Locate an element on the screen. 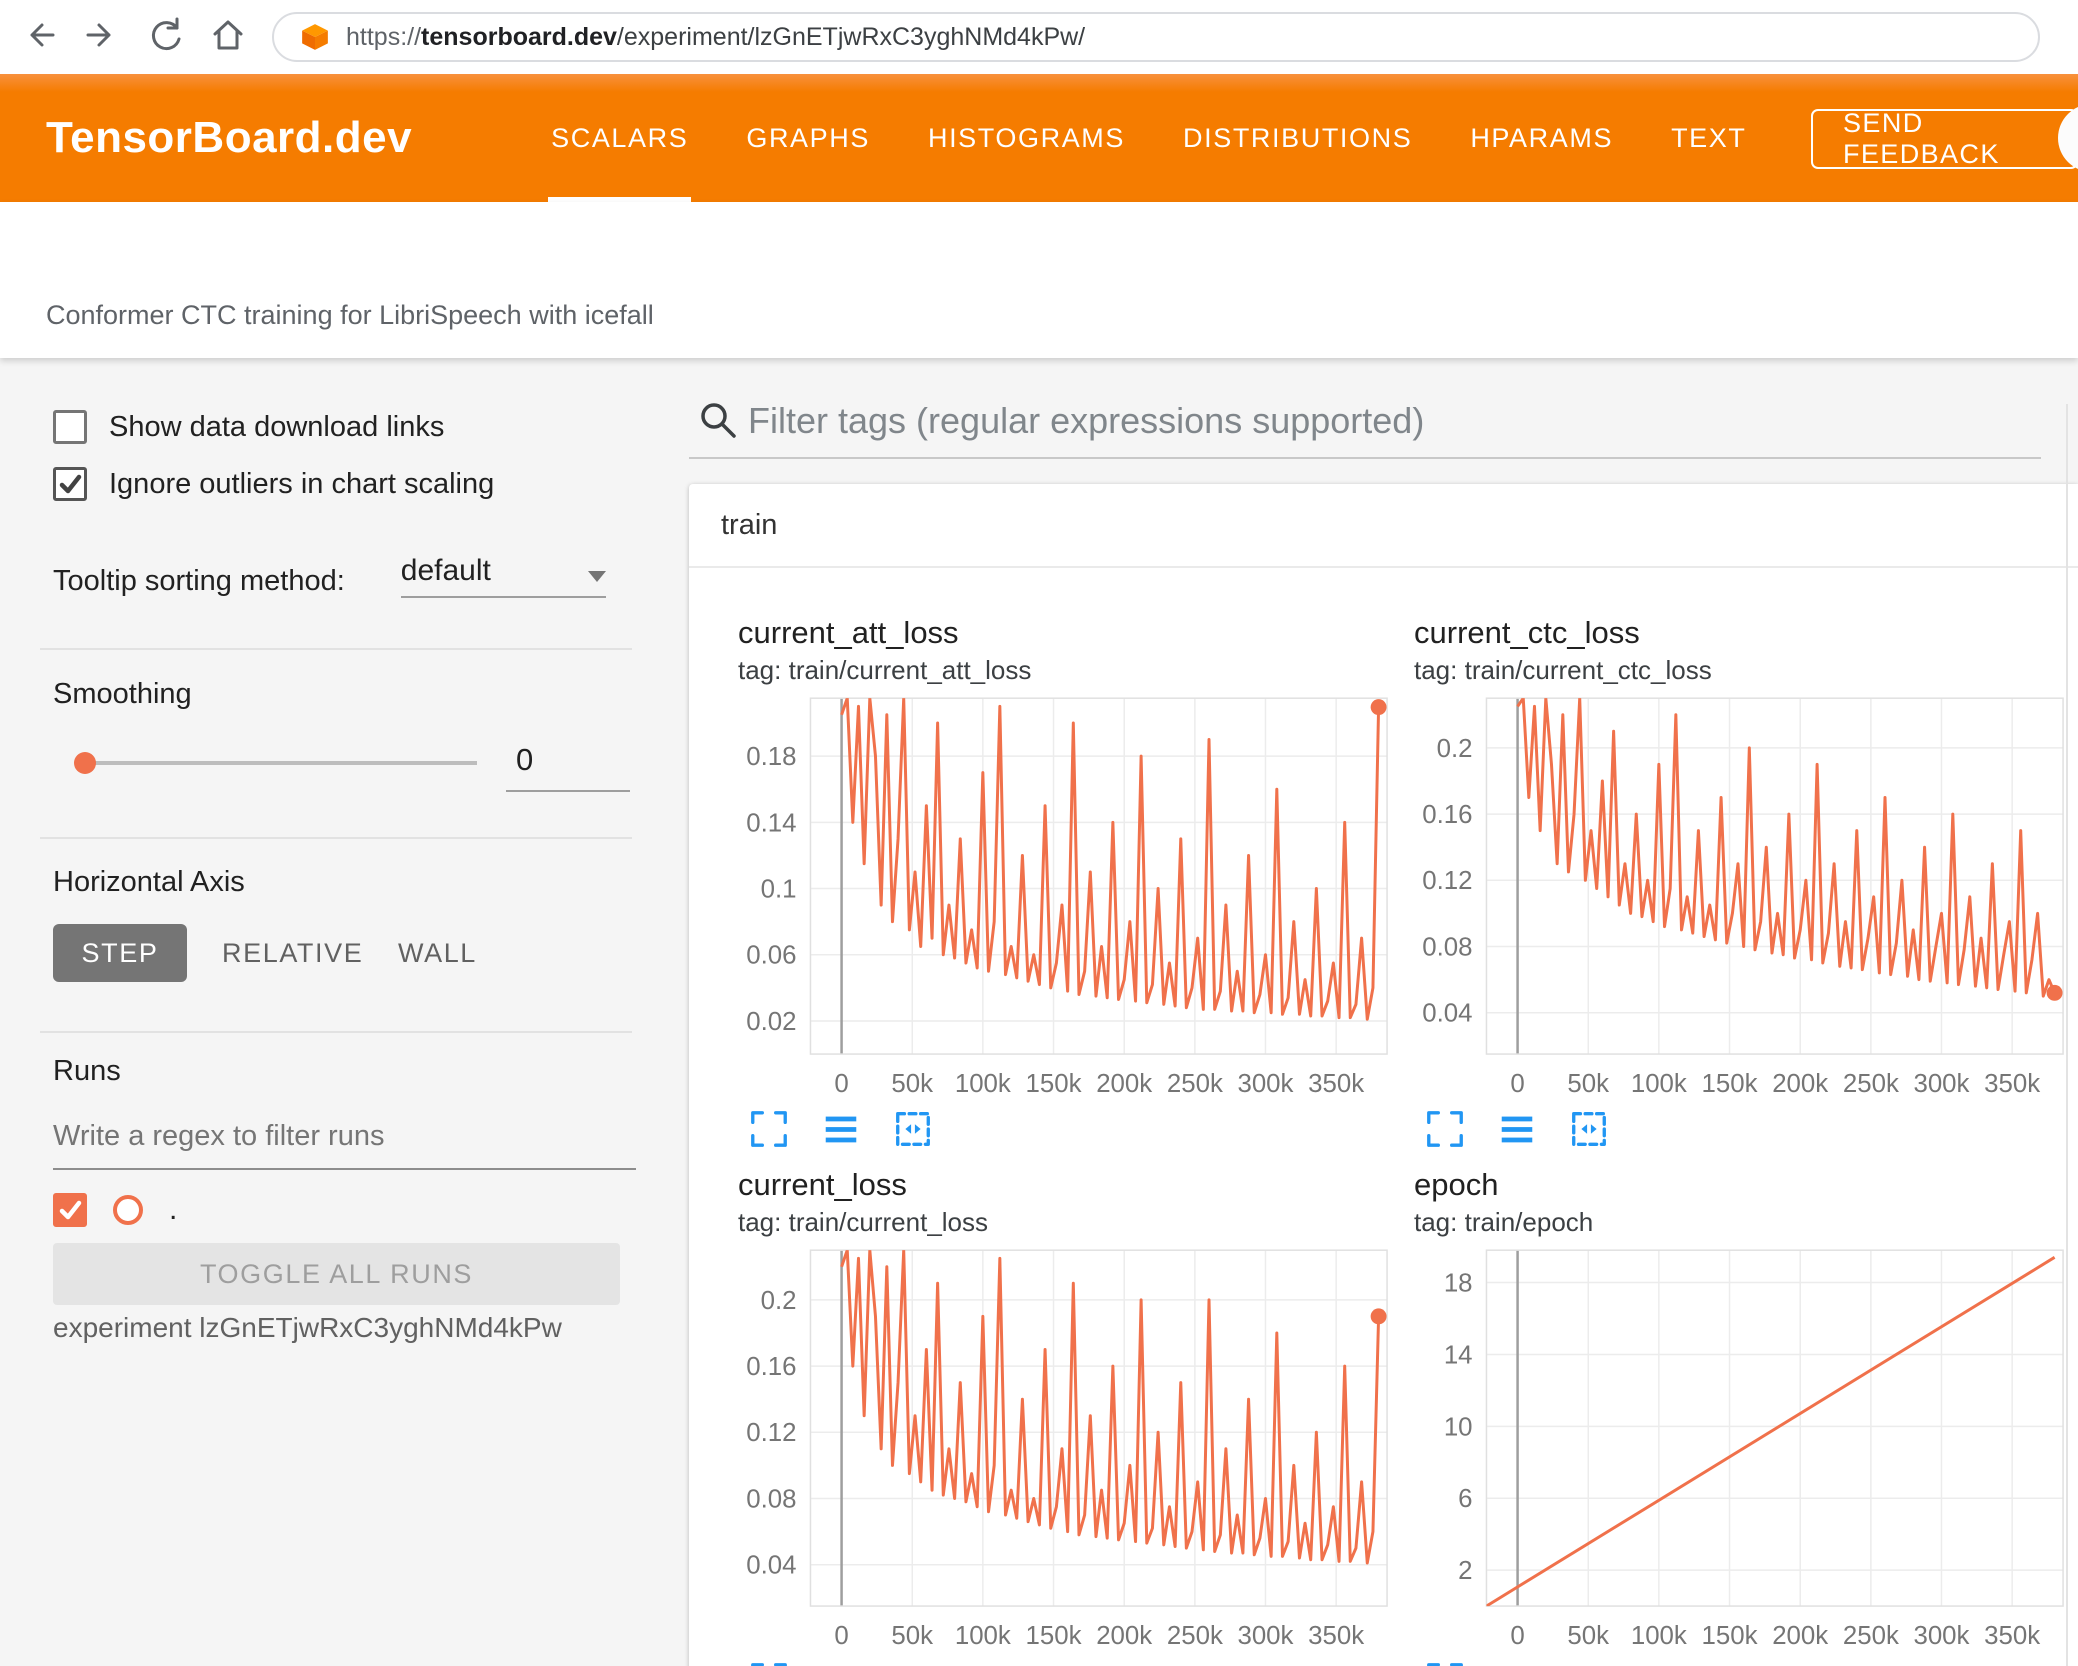  tensorboard-favicon is located at coordinates (315, 37).